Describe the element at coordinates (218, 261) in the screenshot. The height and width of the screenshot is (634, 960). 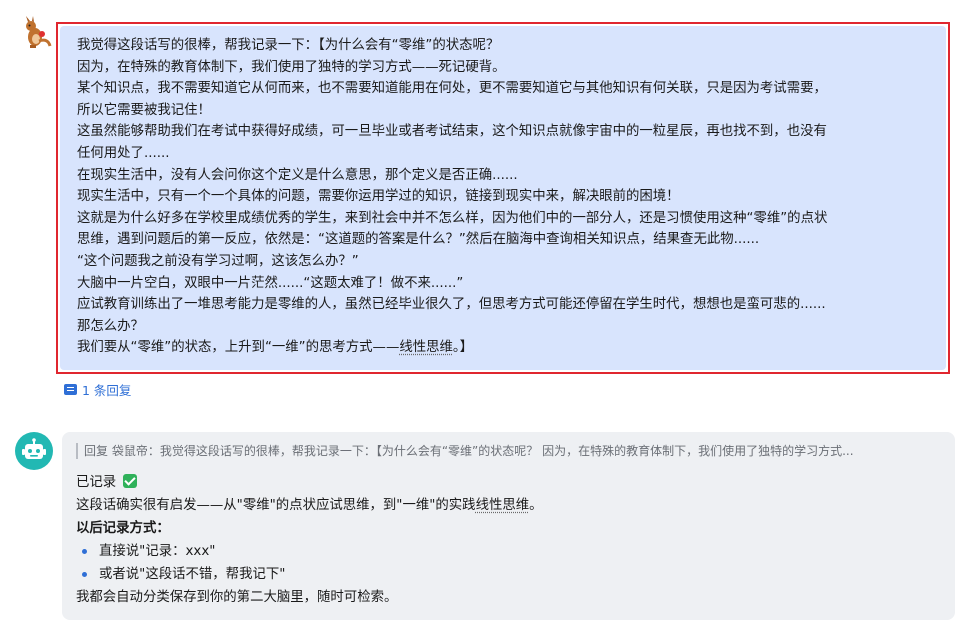
I see `message-line: “这个问题我之前没有学习过啊，这该怎么办？”` at that location.